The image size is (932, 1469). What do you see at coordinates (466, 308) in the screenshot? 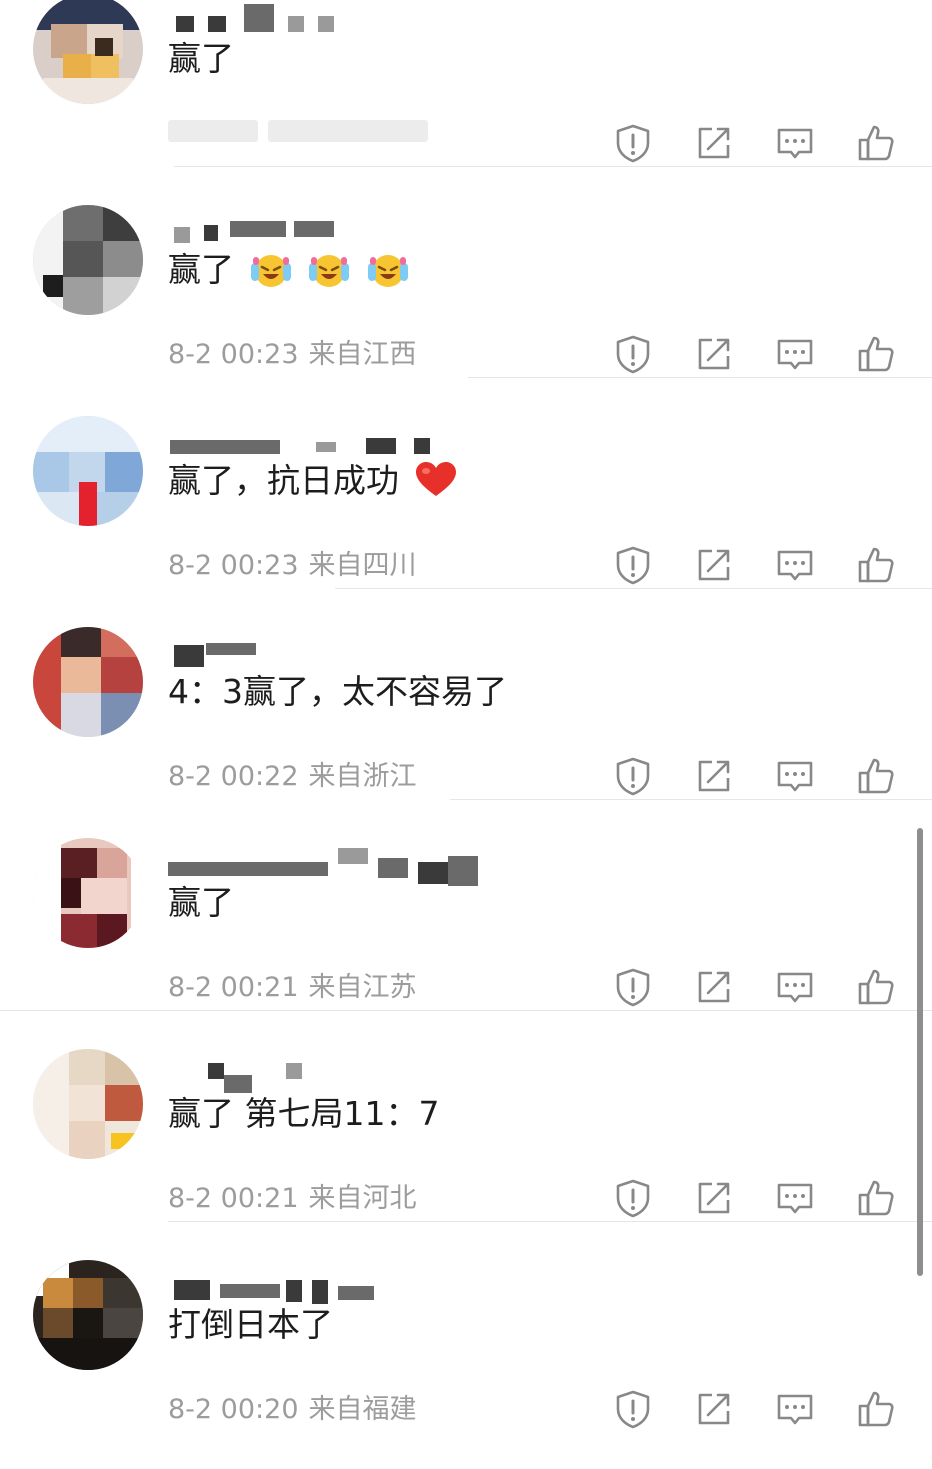
I see `comment-item: 赢了 8-2 00:23 来自江西` at bounding box center [466, 308].